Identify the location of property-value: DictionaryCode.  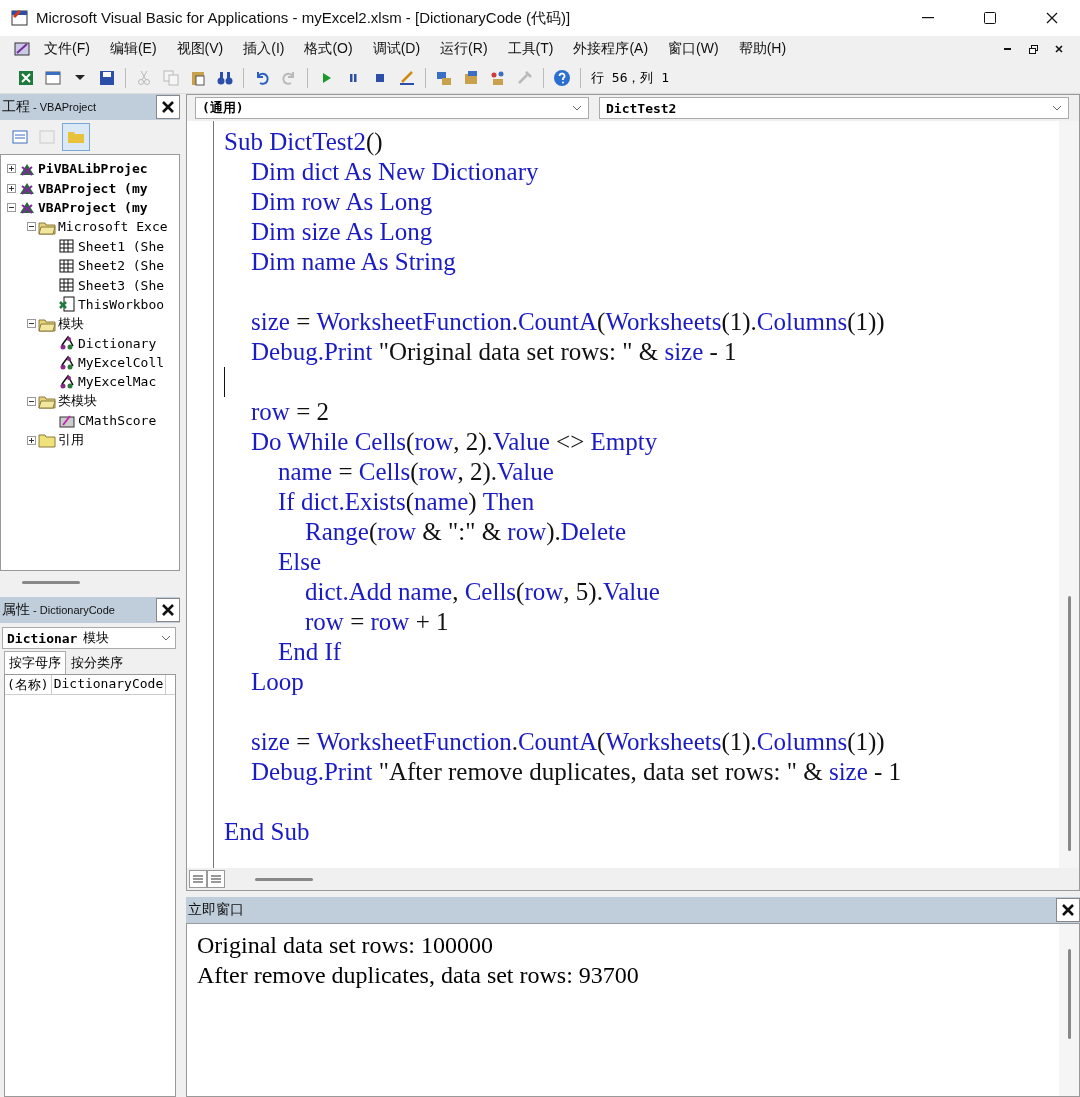
(109, 684).